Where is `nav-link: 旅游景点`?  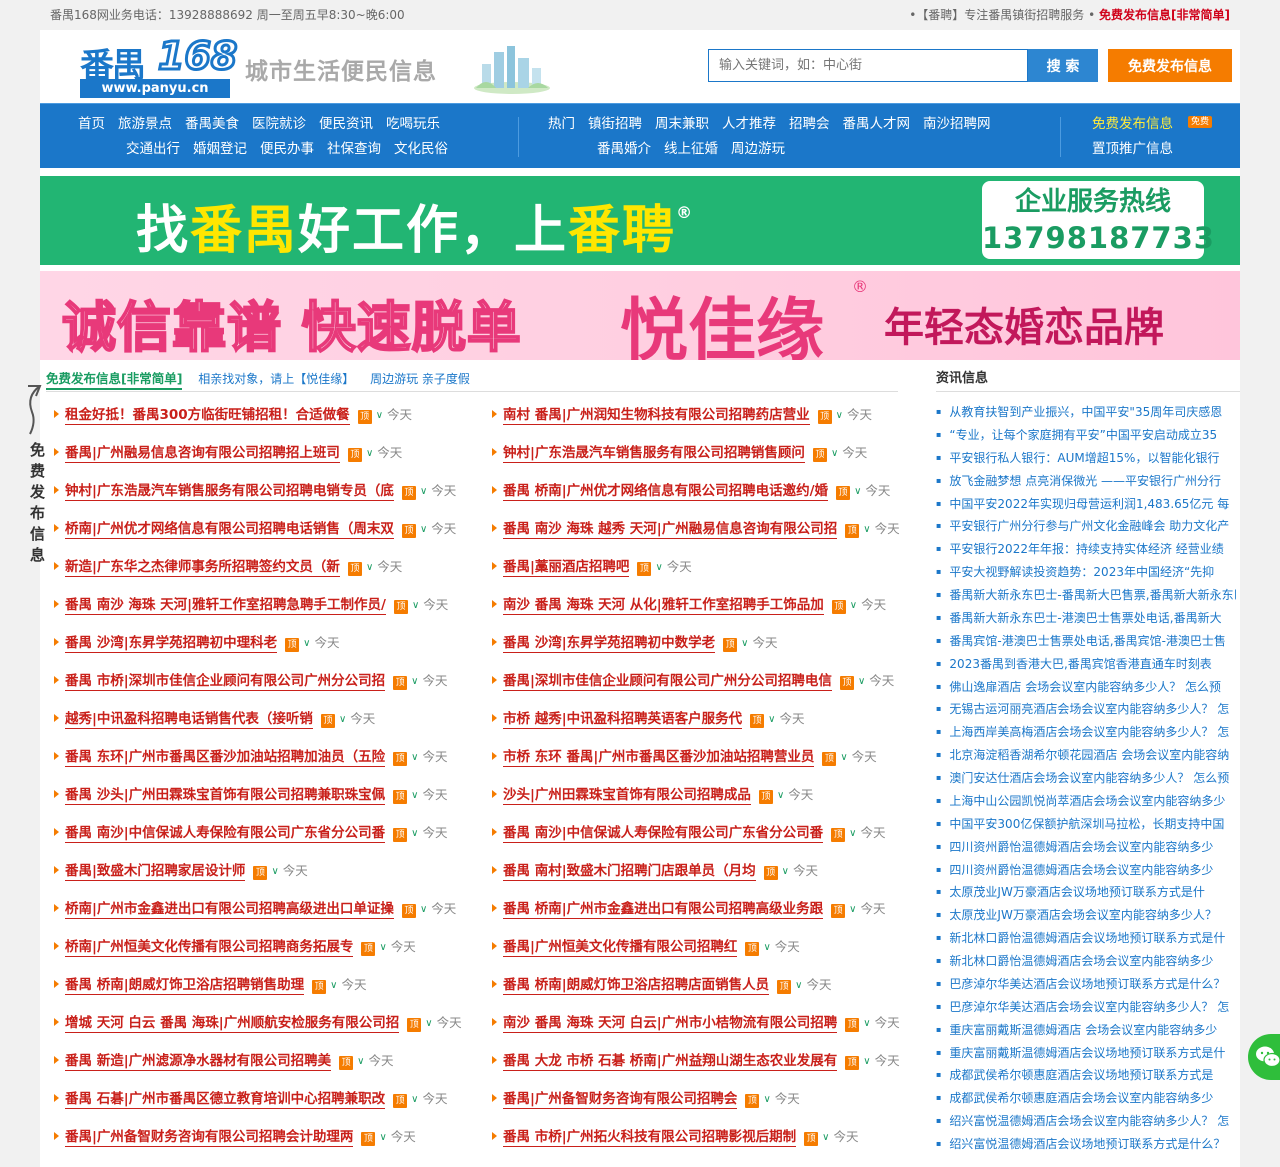
nav-link: 旅游景点 is located at coordinates (145, 124).